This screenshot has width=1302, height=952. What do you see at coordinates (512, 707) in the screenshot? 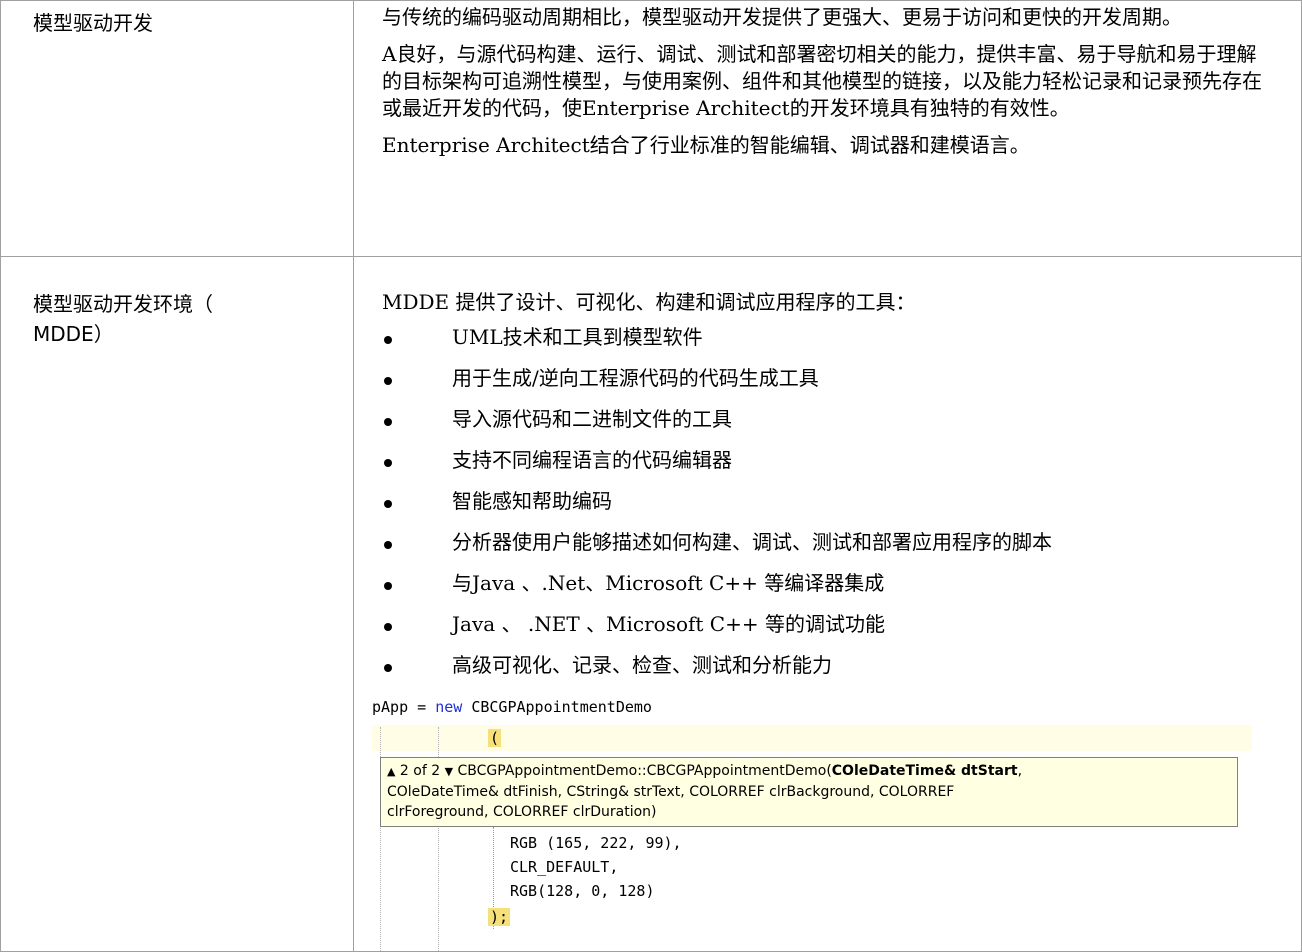
I see `code-line: pApp = new CBCGPAppointmentDemo` at bounding box center [512, 707].